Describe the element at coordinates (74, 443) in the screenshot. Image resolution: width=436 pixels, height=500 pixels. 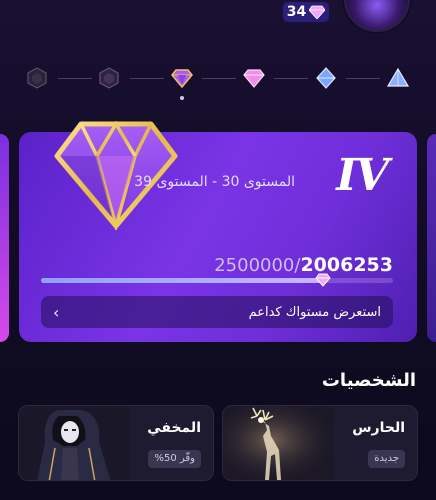
I see `hooded-character-art` at that location.